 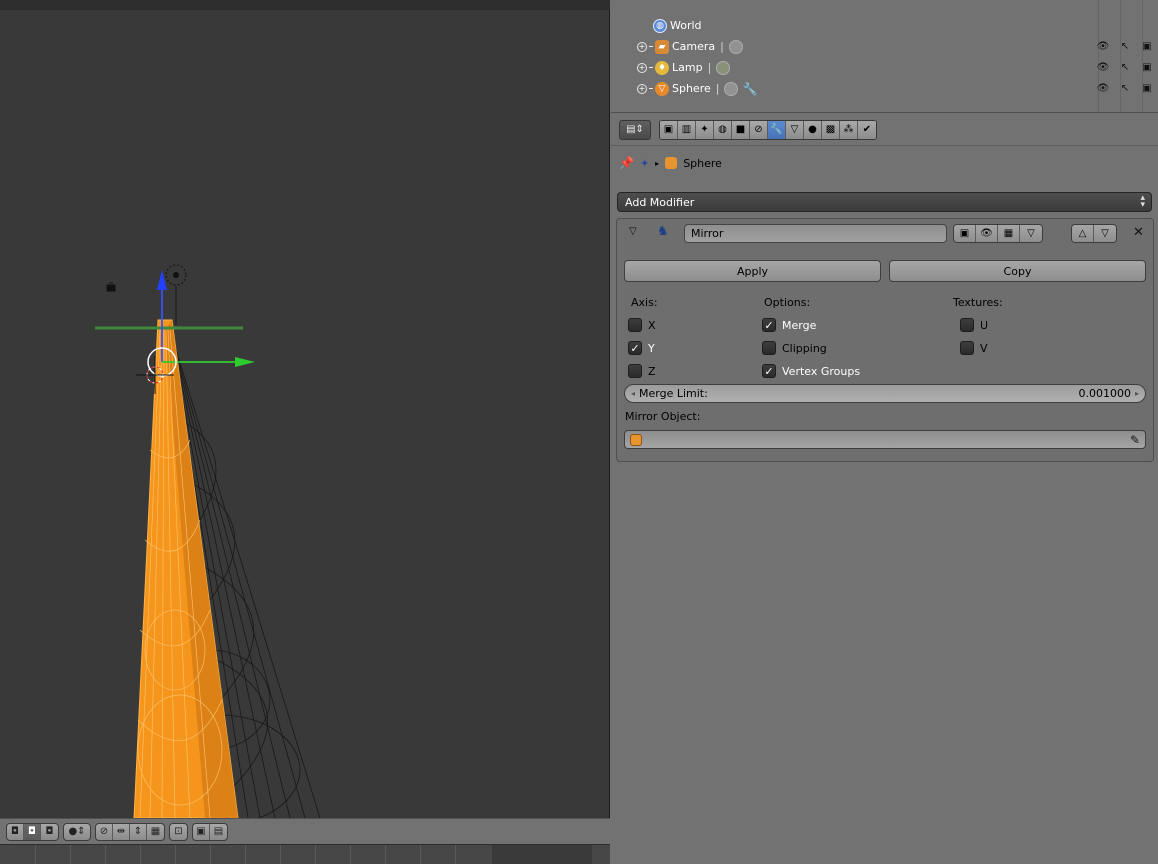 I want to click on texture-tab-icon: ▩, so click(x=831, y=129).